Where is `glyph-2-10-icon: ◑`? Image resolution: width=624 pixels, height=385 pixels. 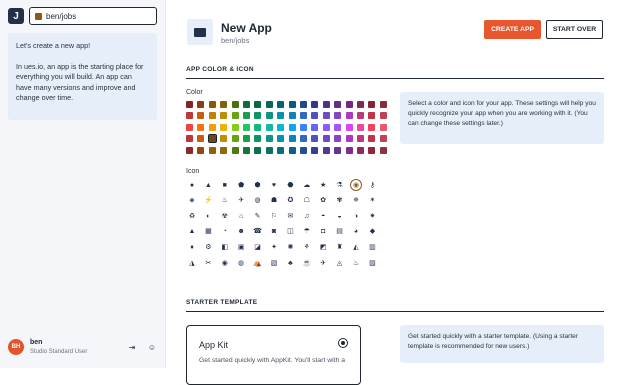
glyph-2-10-icon: ◑ is located at coordinates (356, 216).